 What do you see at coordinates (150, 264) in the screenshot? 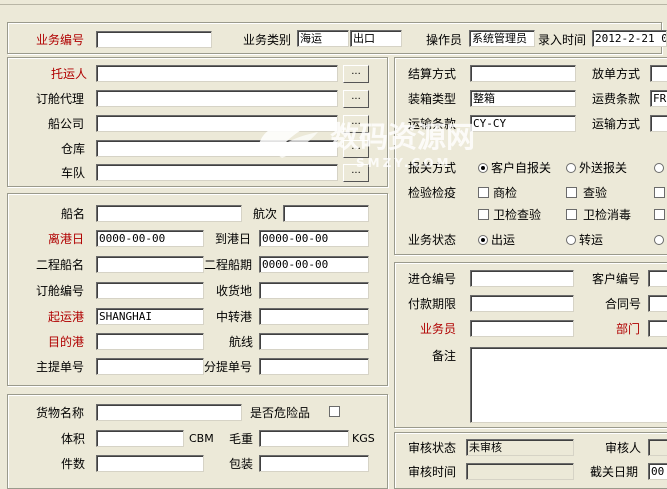
I see `second-vessel-input` at bounding box center [150, 264].